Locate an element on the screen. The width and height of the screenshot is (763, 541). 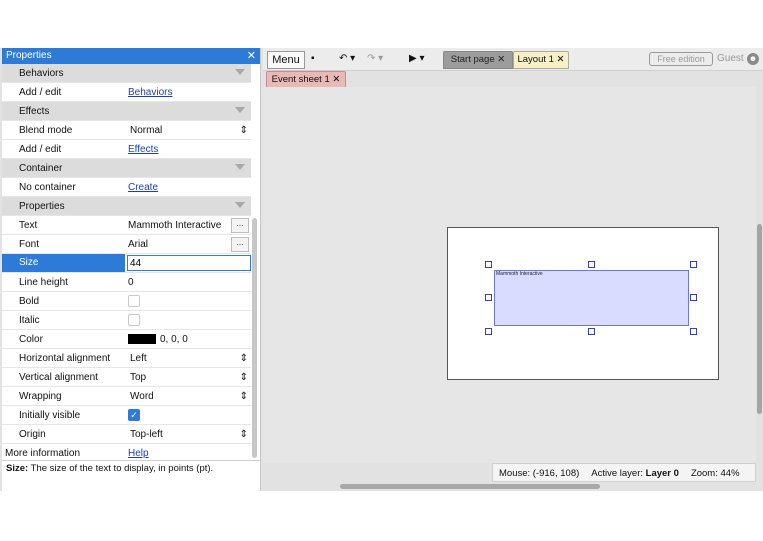
property-row-wrapping: Wrapping Word ⇕ is located at coordinates (126, 396).